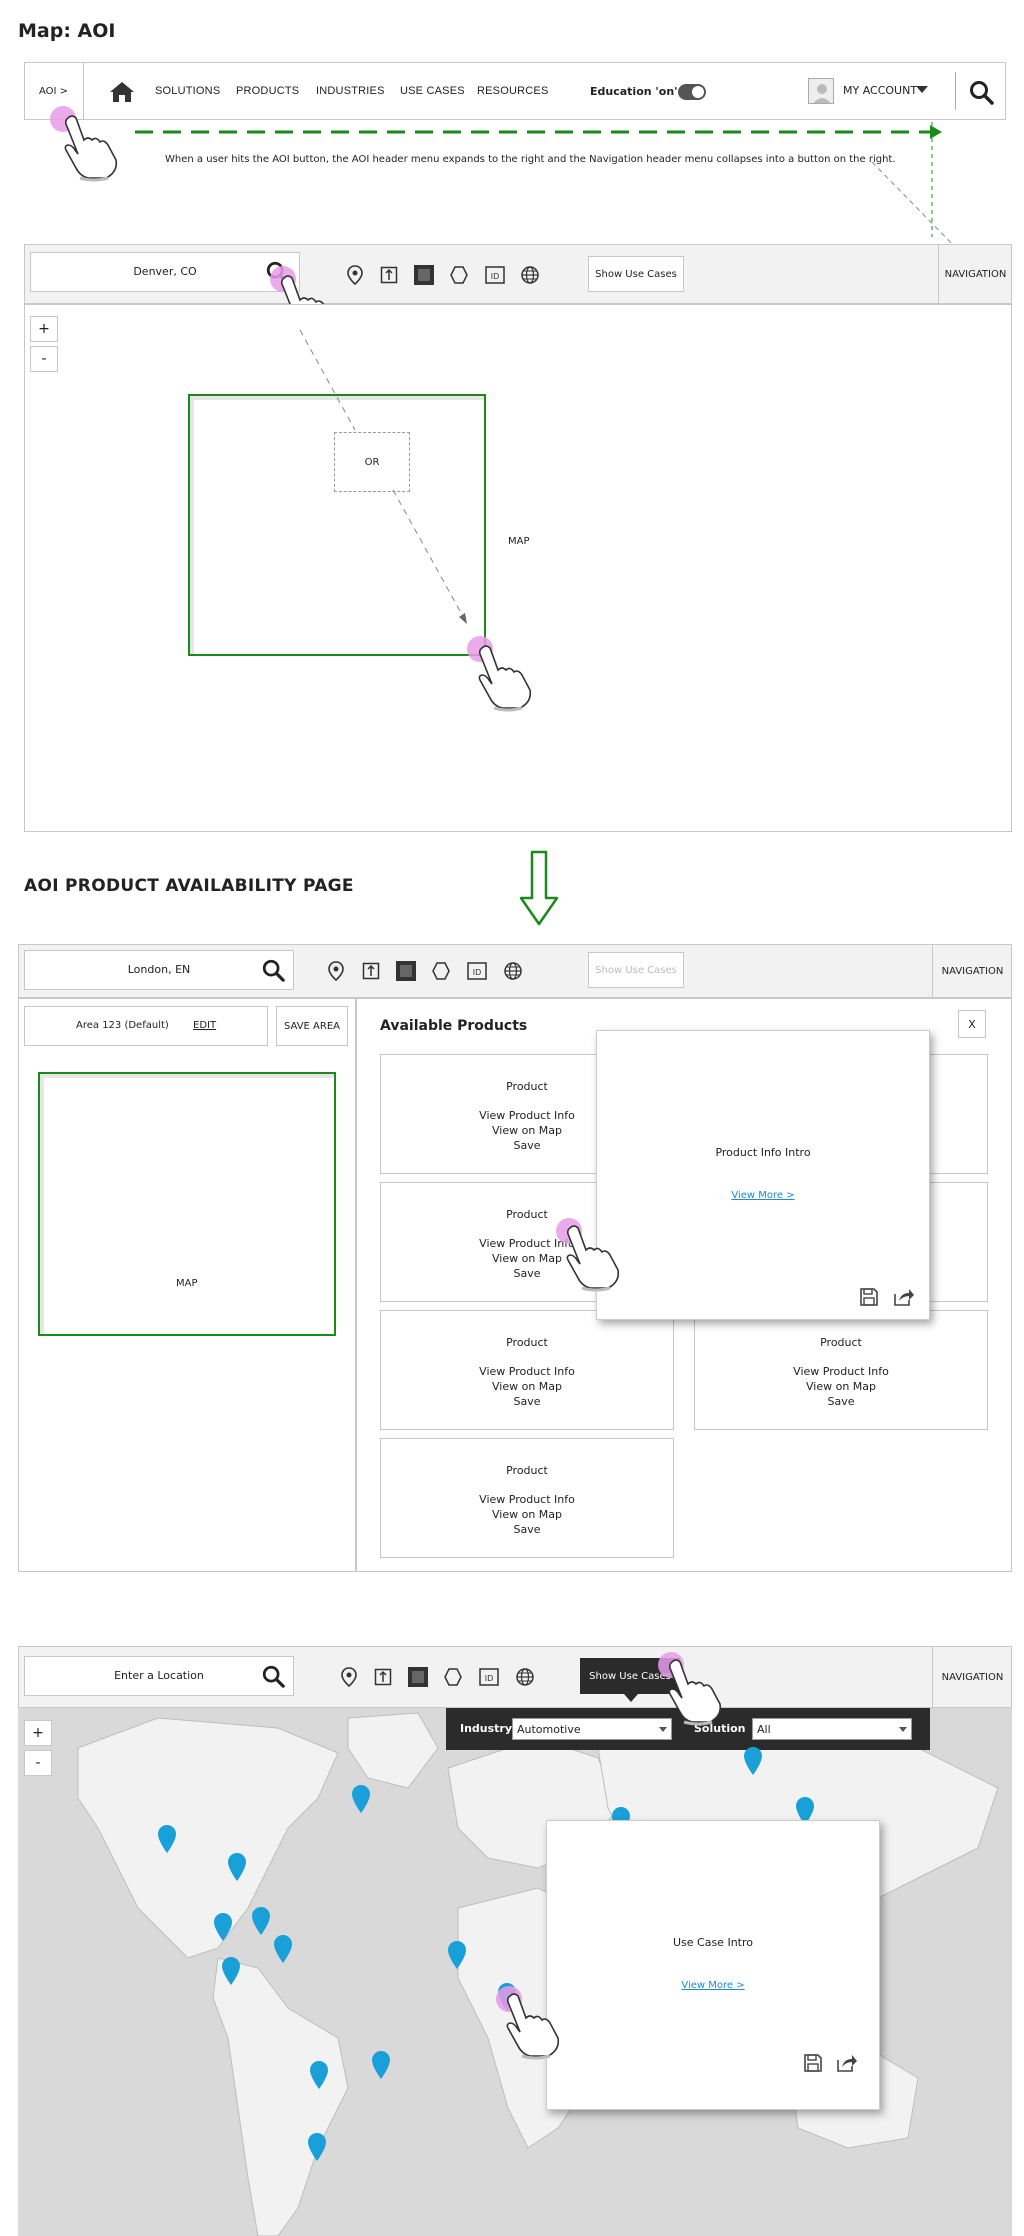 The height and width of the screenshot is (2236, 1024). I want to click on zoom-out-label: -, so click(38, 1763).